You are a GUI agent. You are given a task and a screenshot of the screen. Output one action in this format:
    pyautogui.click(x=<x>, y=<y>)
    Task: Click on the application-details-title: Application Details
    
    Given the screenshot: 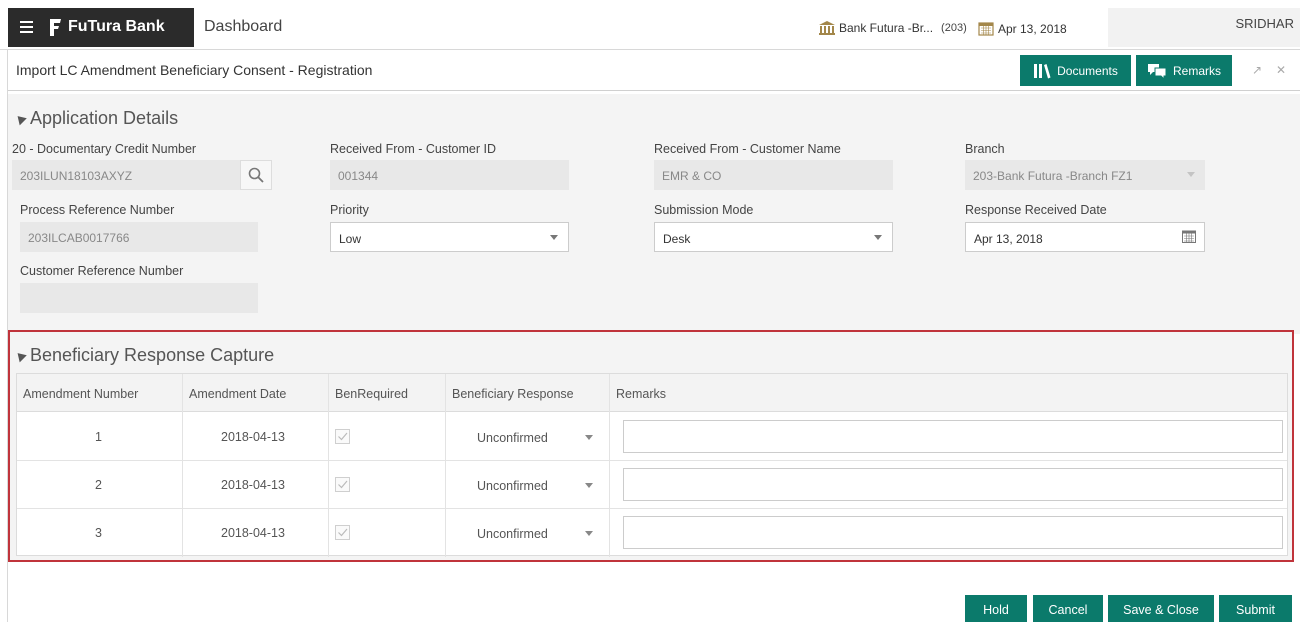 What is the action you would take?
    pyautogui.click(x=104, y=118)
    